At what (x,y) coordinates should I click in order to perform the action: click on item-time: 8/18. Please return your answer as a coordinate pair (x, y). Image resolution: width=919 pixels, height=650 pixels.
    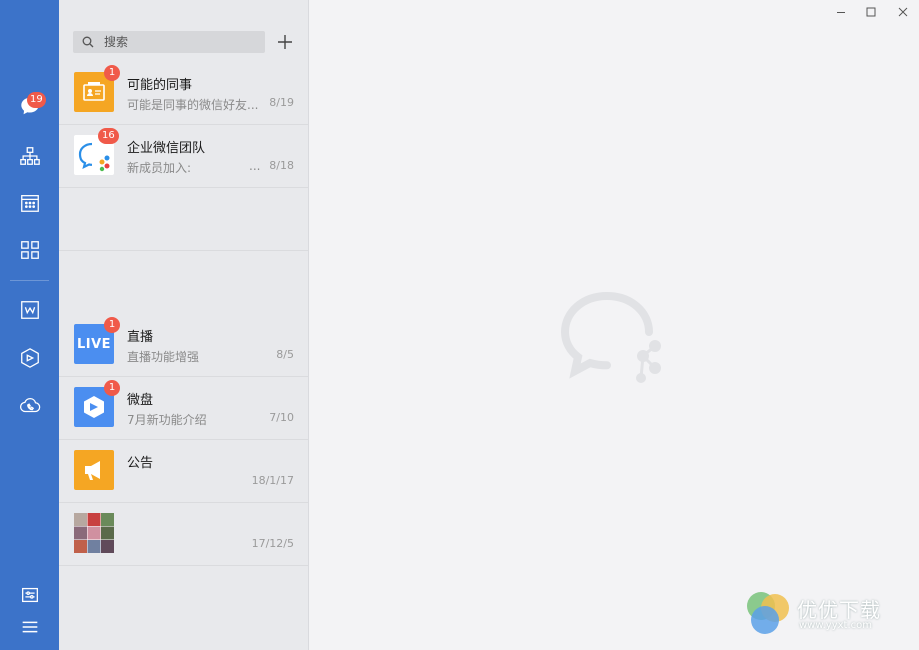
    Looking at the image, I should click on (281, 165).